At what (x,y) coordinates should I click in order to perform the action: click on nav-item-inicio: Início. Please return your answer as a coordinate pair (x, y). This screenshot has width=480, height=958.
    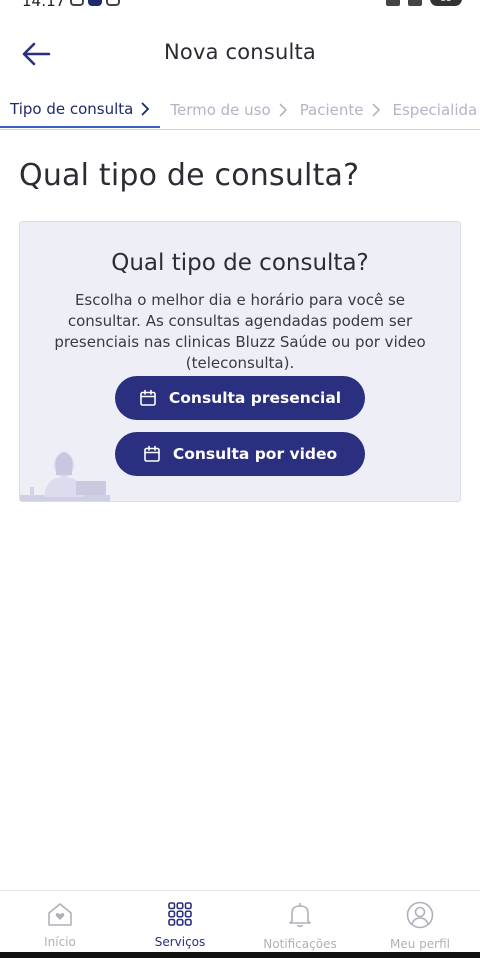
    Looking at the image, I should click on (60, 921).